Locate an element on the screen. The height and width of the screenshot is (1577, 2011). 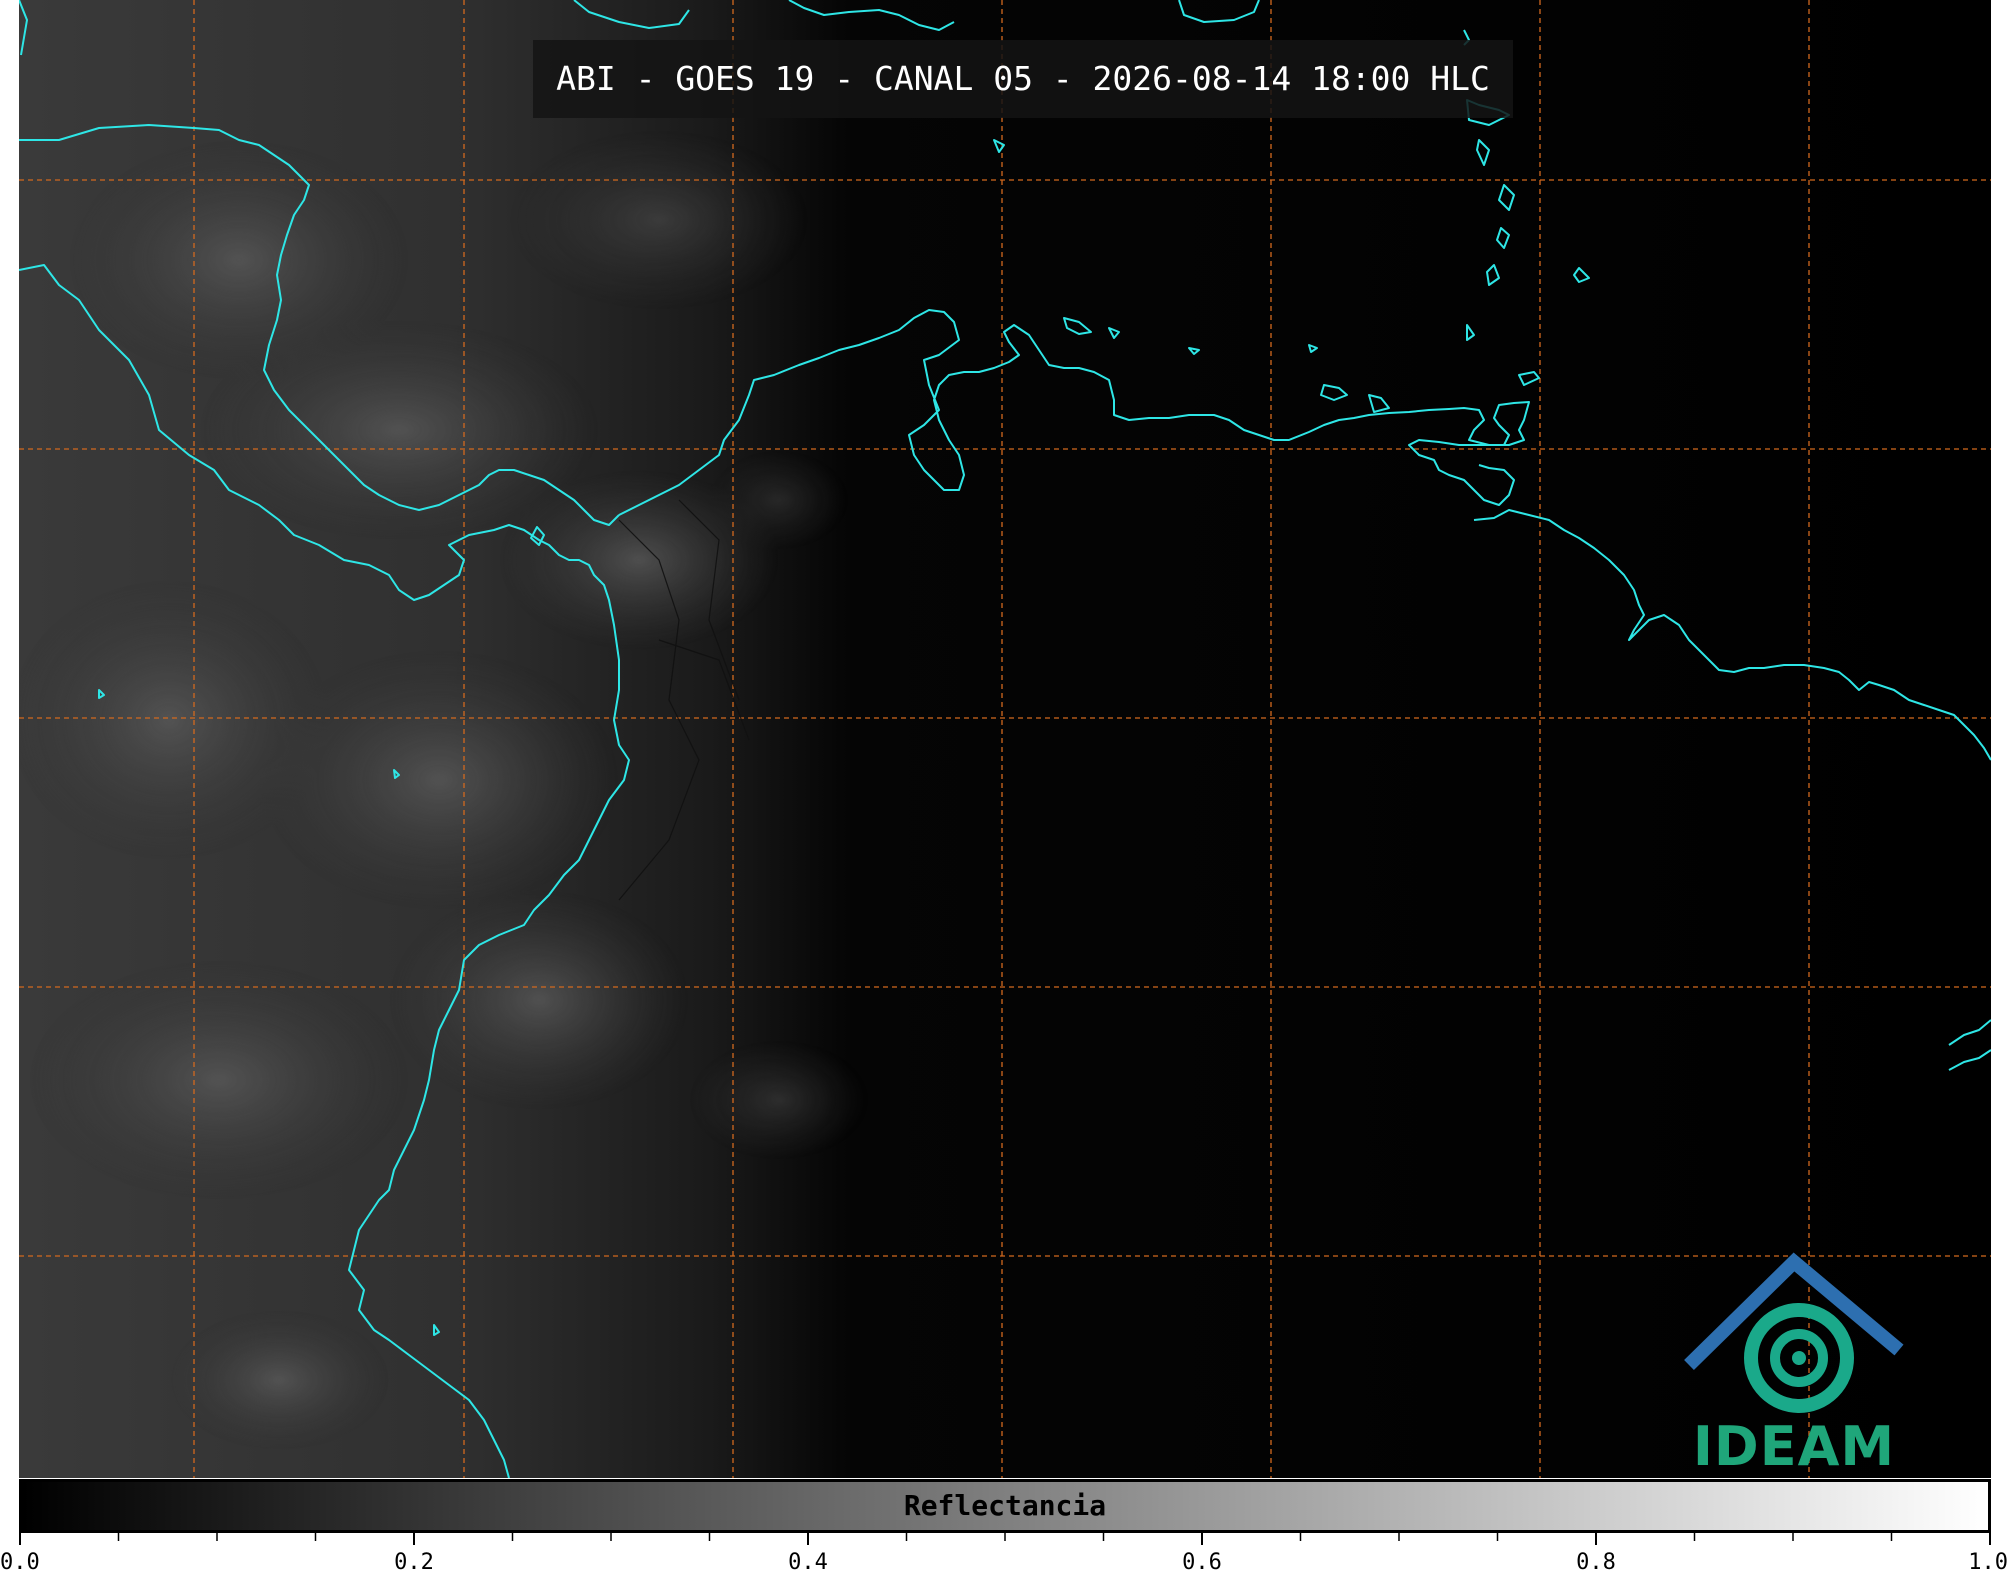
colorbar-tick-label: 1.0 is located at coordinates (1988, 1562).